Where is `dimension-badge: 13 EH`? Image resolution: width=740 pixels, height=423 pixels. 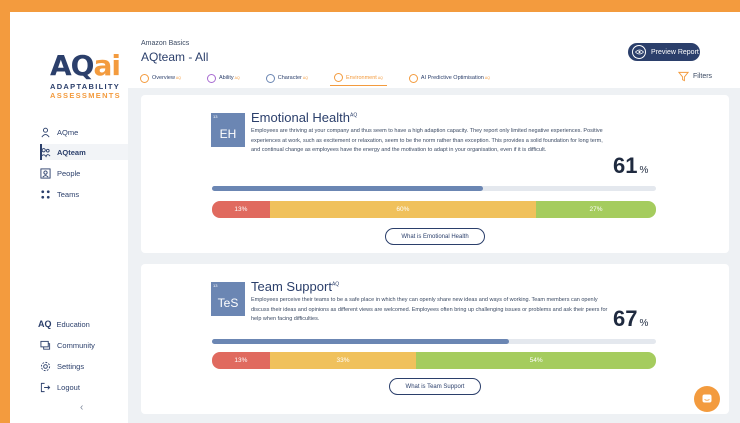 dimension-badge: 13 EH is located at coordinates (228, 130).